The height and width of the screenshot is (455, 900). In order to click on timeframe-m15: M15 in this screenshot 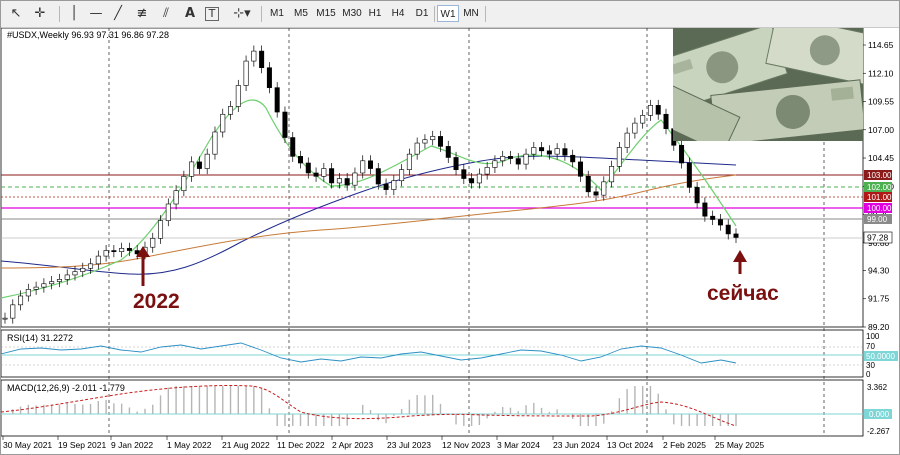, I will do `click(326, 13)`.